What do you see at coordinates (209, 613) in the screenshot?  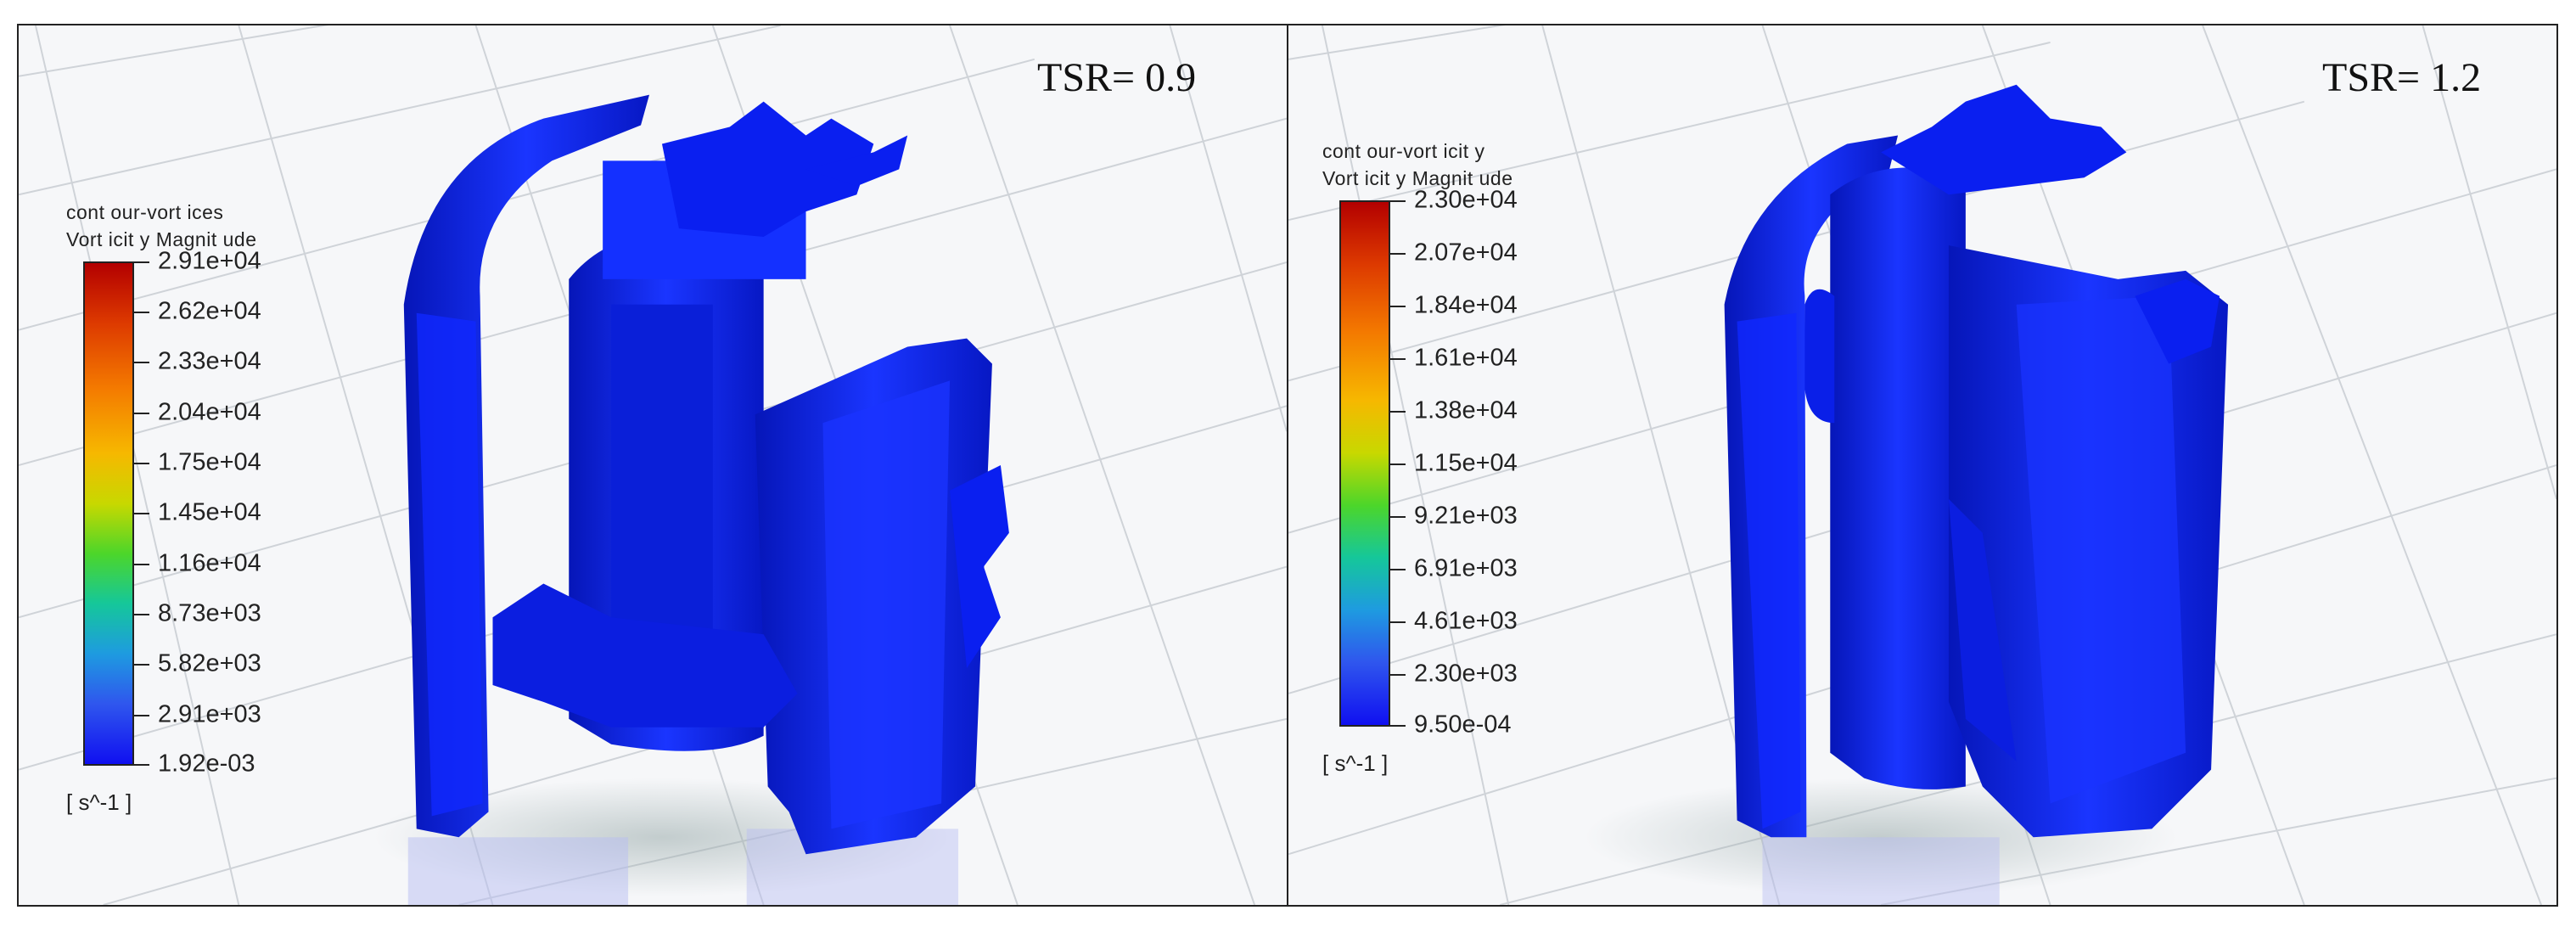 I see `colorbar-tick-label: 8.73e+03` at bounding box center [209, 613].